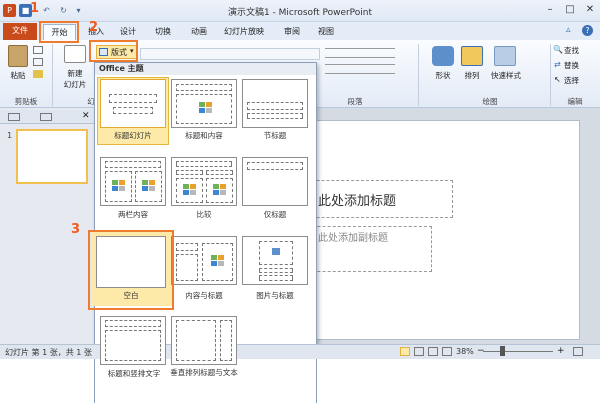 This screenshot has width=600, height=403. What do you see at coordinates (557, 64) in the screenshot?
I see `replace-icon: ⇄` at bounding box center [557, 64].